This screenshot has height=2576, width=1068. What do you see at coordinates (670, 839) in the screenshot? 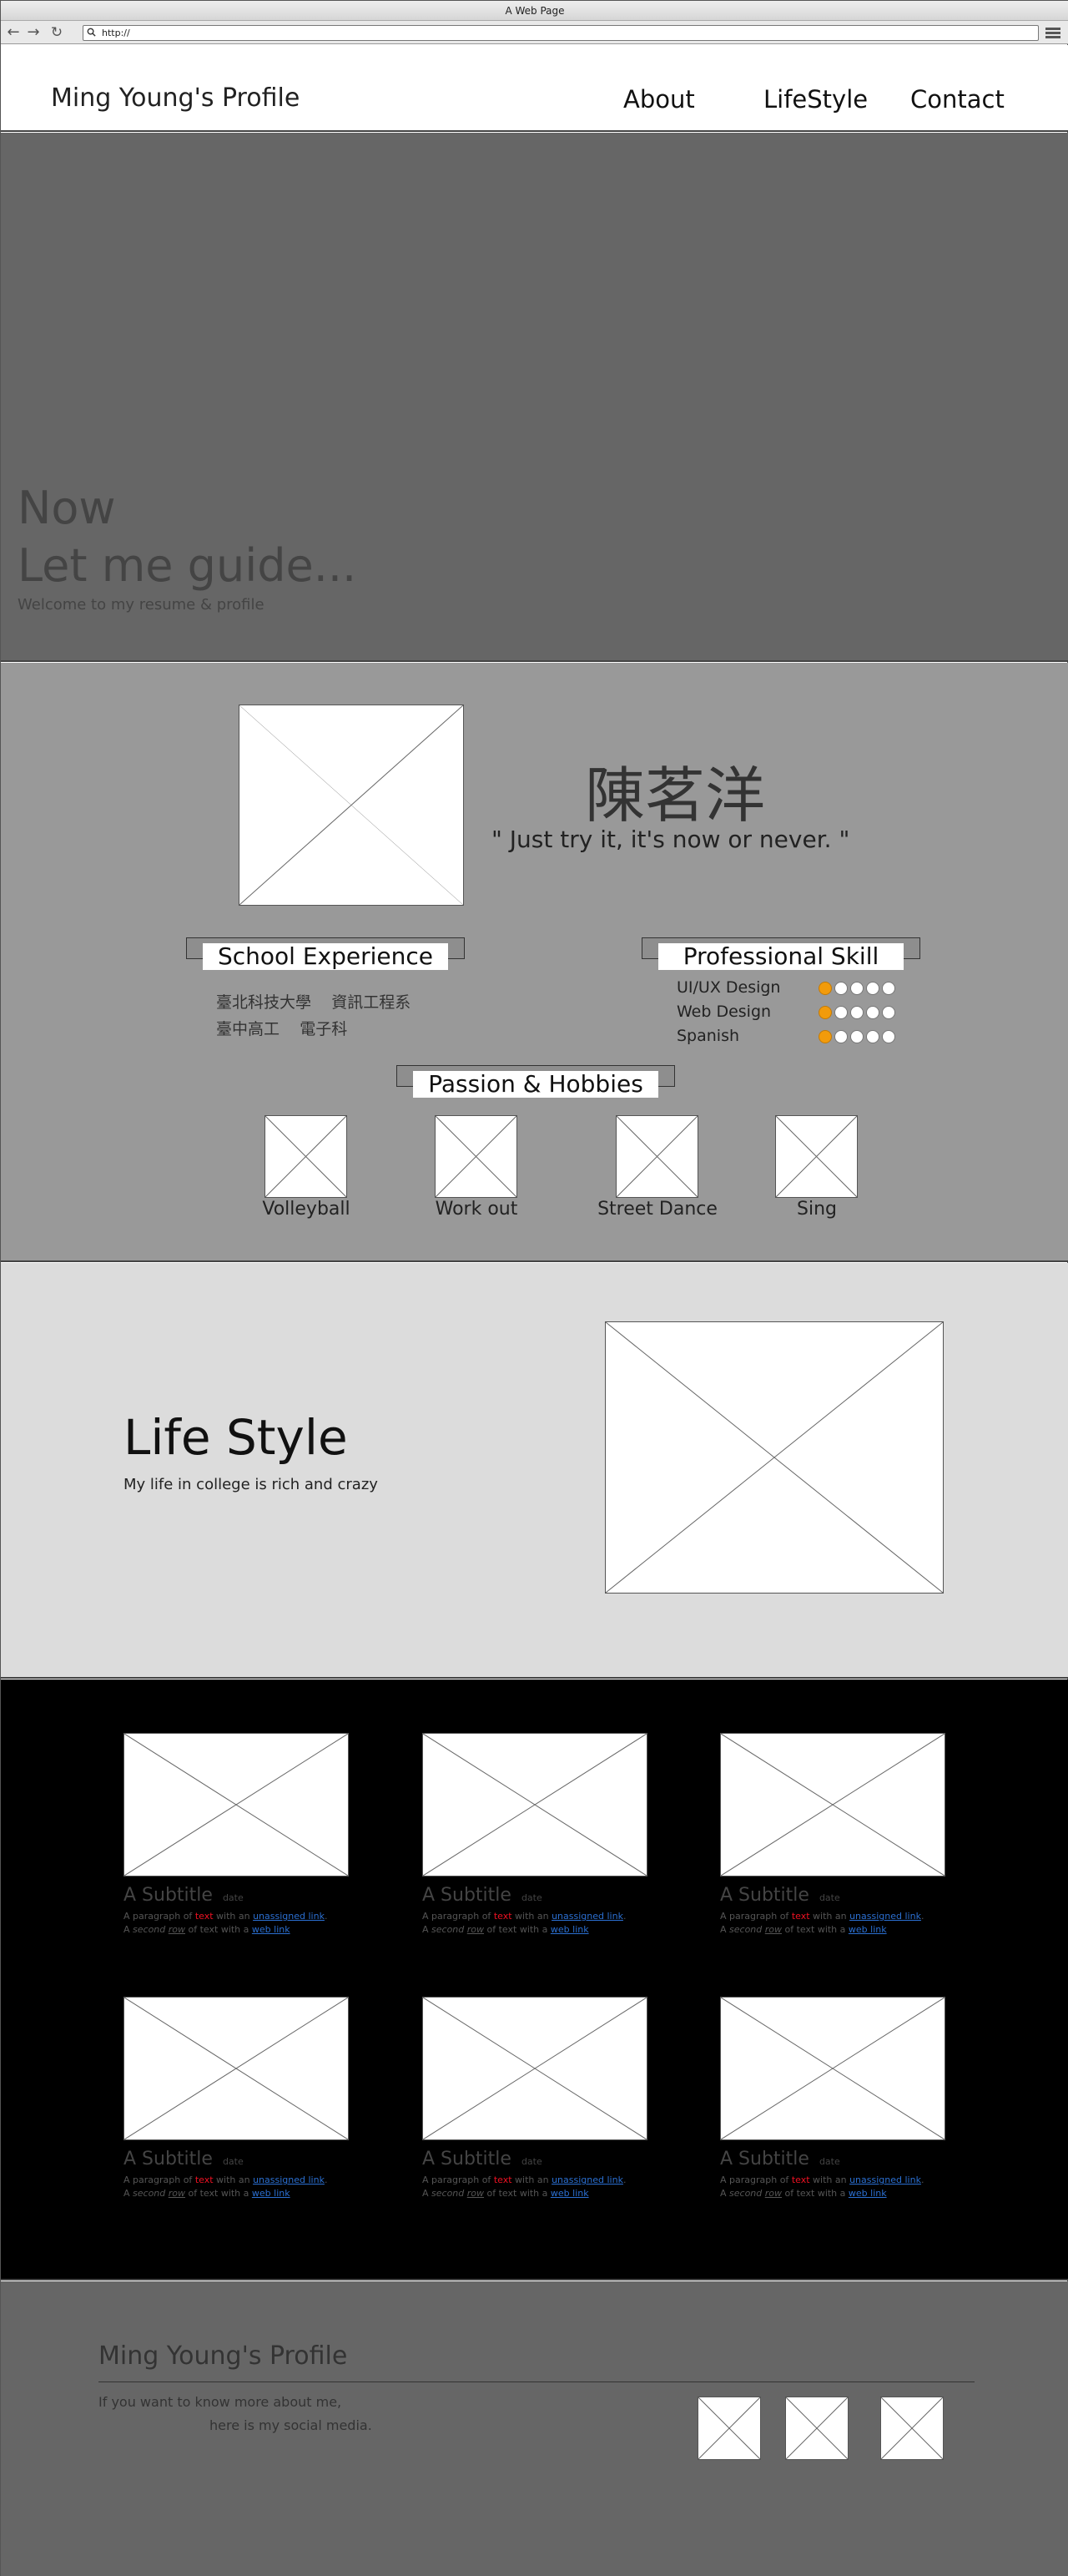
I see `profile-quote: " Just try it, it's now or never. "` at bounding box center [670, 839].